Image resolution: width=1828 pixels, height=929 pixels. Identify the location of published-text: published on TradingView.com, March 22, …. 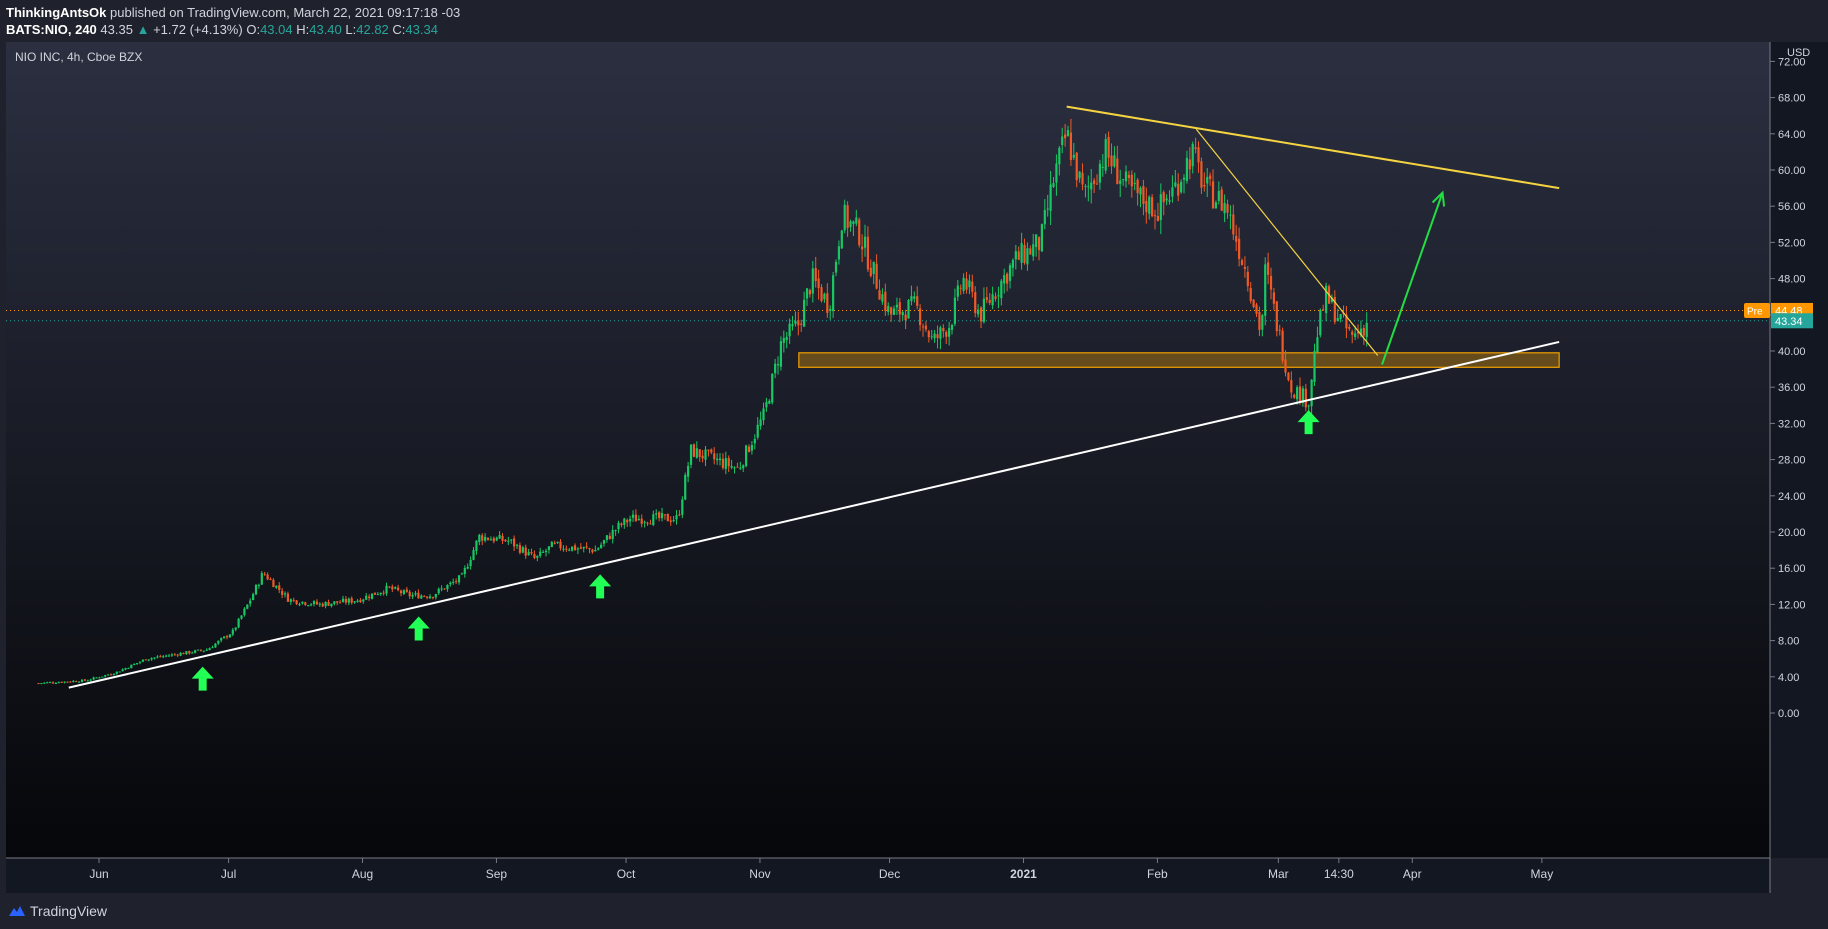
(285, 12).